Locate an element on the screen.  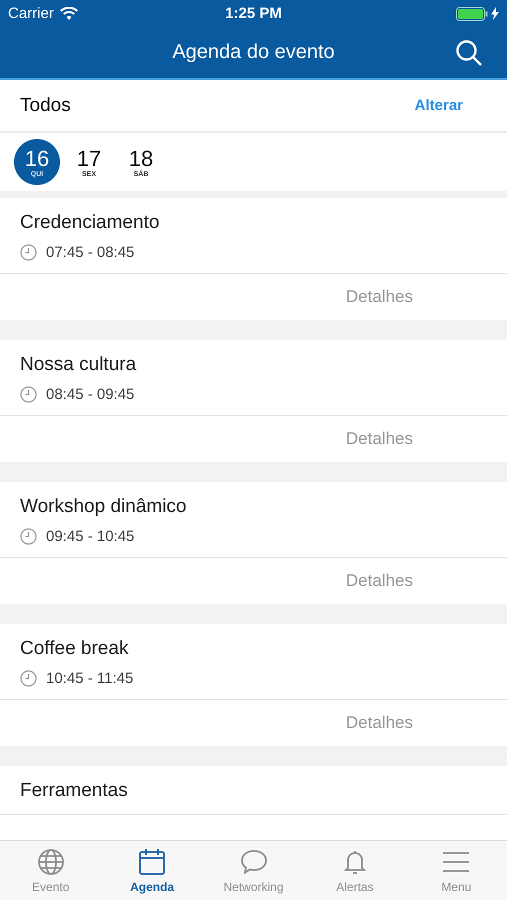
session-time: 09:45 - 10:45 is located at coordinates (90, 536).